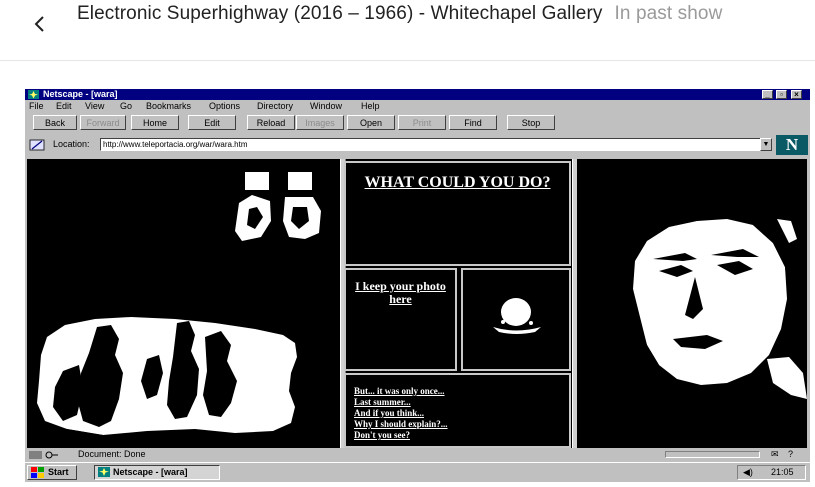 This screenshot has width=815, height=487. What do you see at coordinates (71, 144) in the screenshot?
I see `location-label: Location:` at bounding box center [71, 144].